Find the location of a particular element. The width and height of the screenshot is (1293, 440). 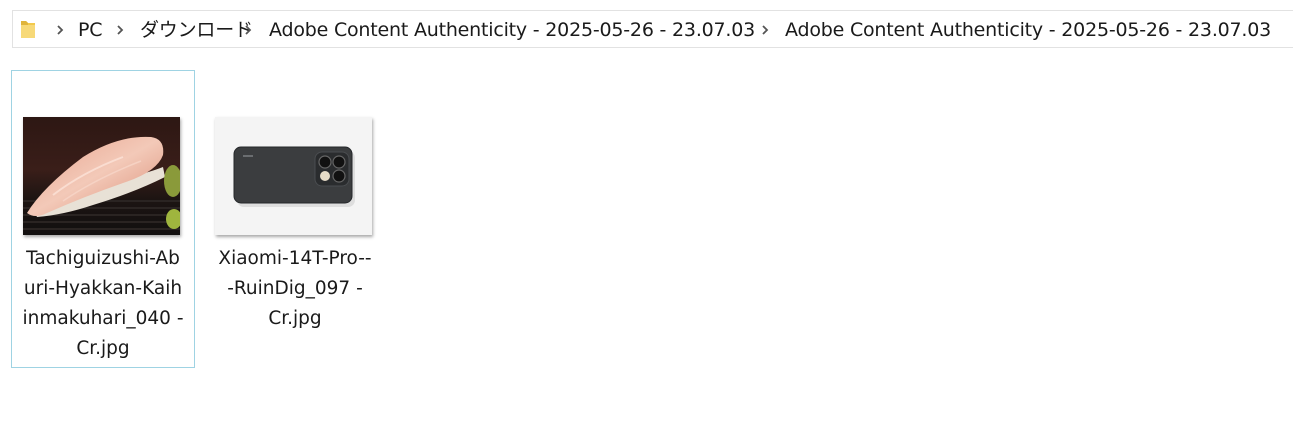

file-name: Xiaomi-14T-Pro-- -RuinDig_097 - Cr.jpg is located at coordinates (295, 289).